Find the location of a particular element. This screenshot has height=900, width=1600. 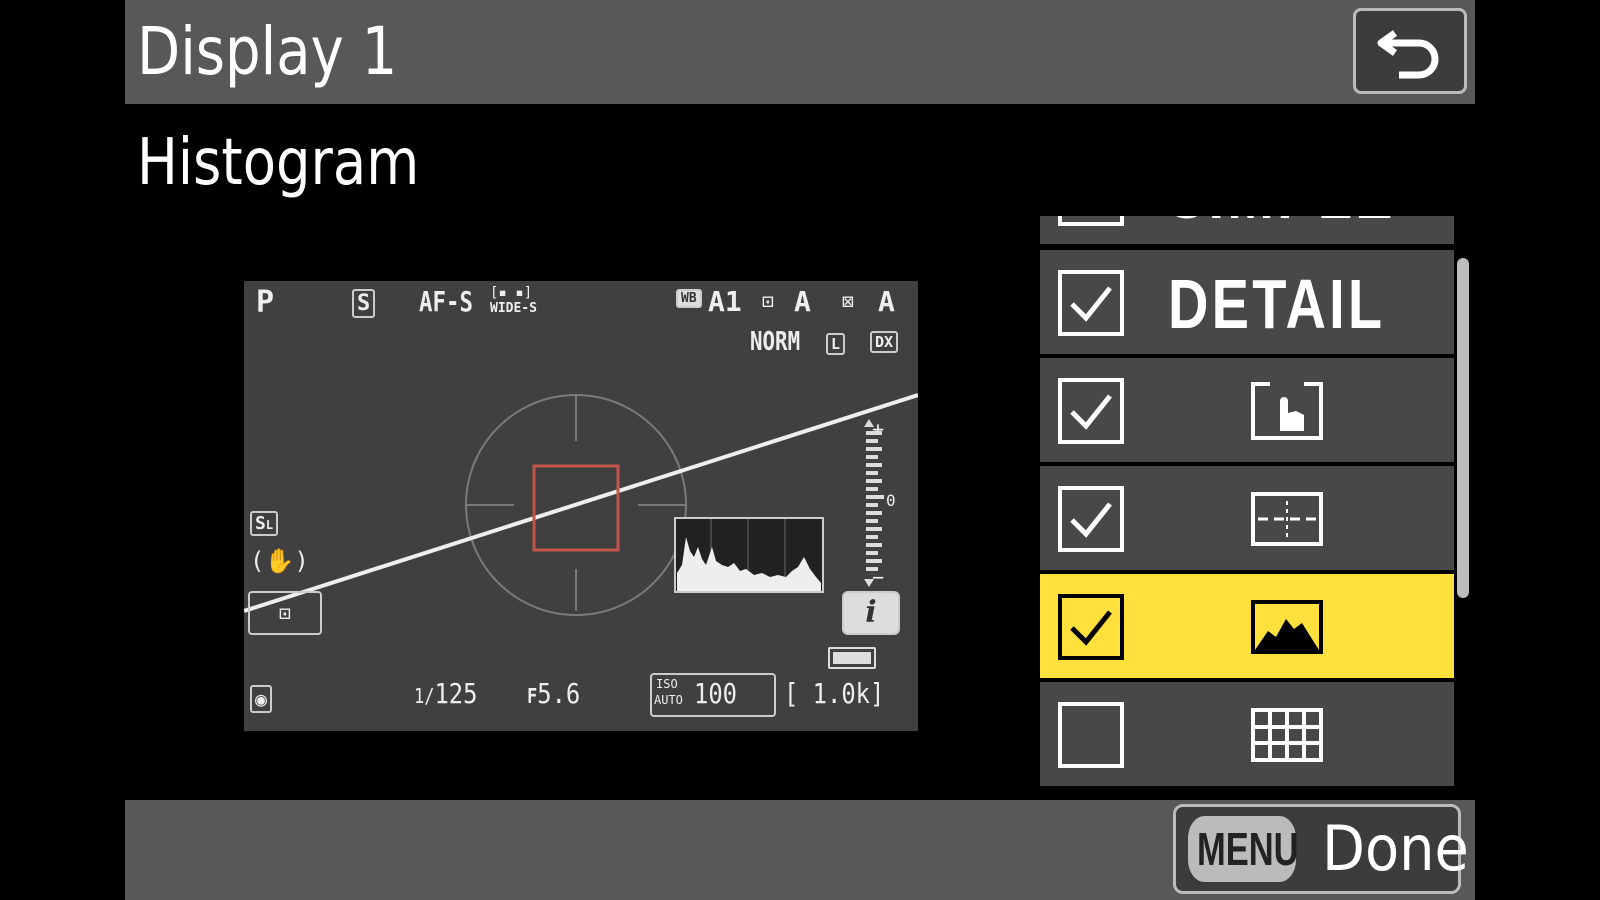

histogram-panel is located at coordinates (749, 555).